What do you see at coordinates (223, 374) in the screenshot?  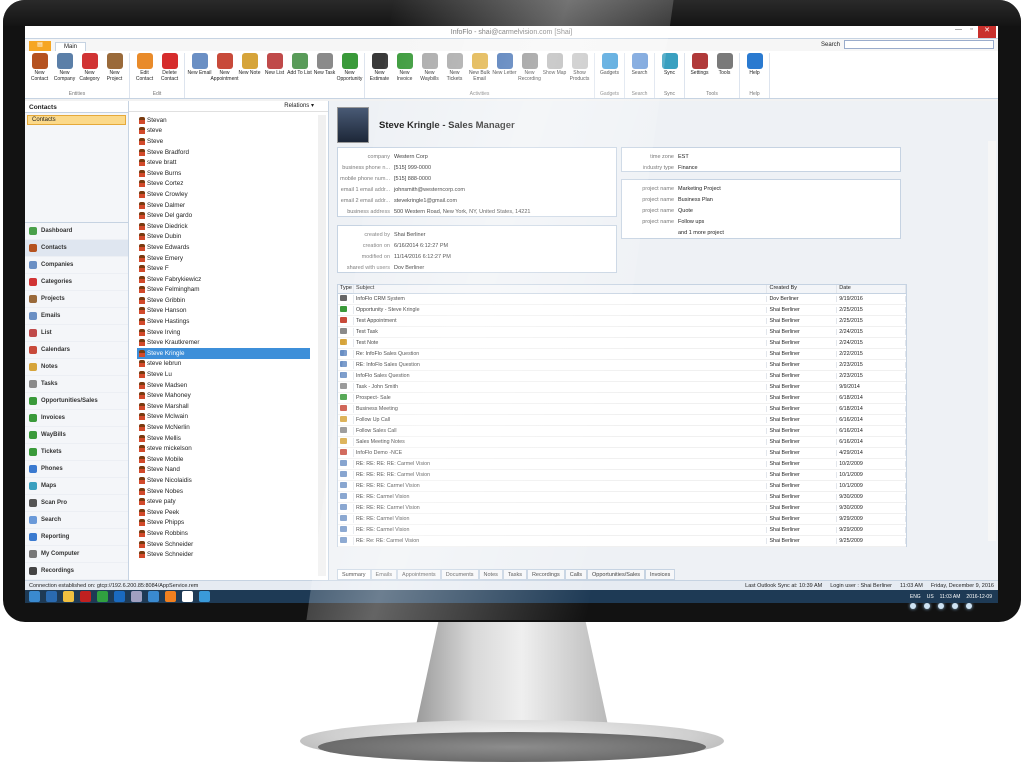 I see `list-item: Steve Lu` at bounding box center [223, 374].